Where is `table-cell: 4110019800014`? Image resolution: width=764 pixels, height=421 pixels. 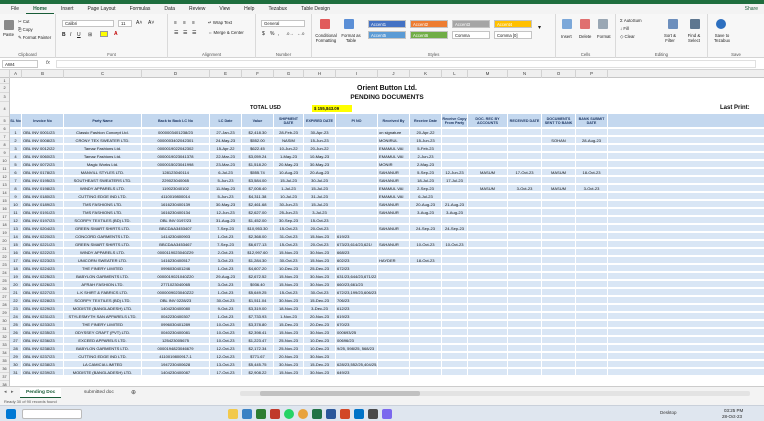
table-cell: 4110019800014 is located at coordinates (176, 196).